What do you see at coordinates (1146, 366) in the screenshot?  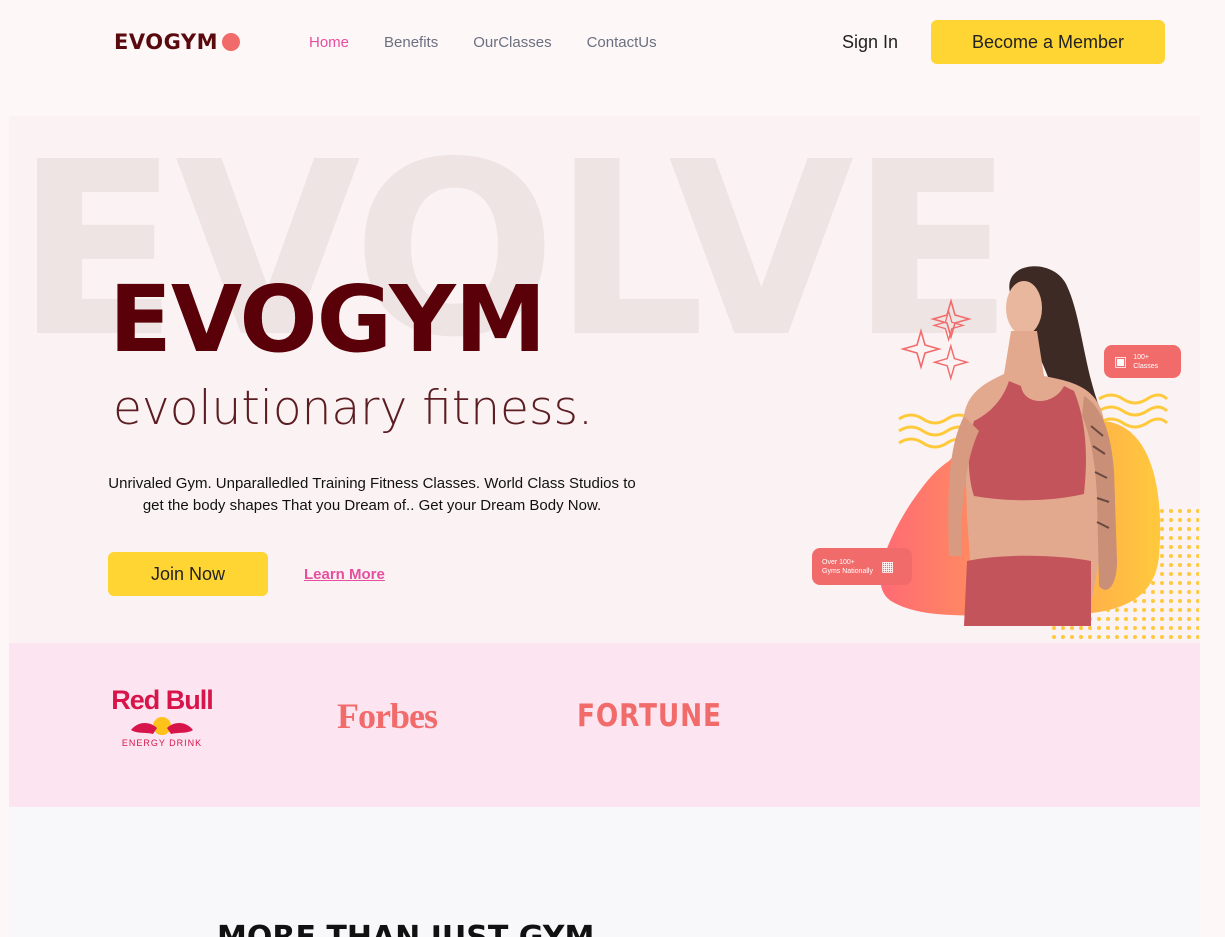 I see `classes-badge-label: Classes` at bounding box center [1146, 366].